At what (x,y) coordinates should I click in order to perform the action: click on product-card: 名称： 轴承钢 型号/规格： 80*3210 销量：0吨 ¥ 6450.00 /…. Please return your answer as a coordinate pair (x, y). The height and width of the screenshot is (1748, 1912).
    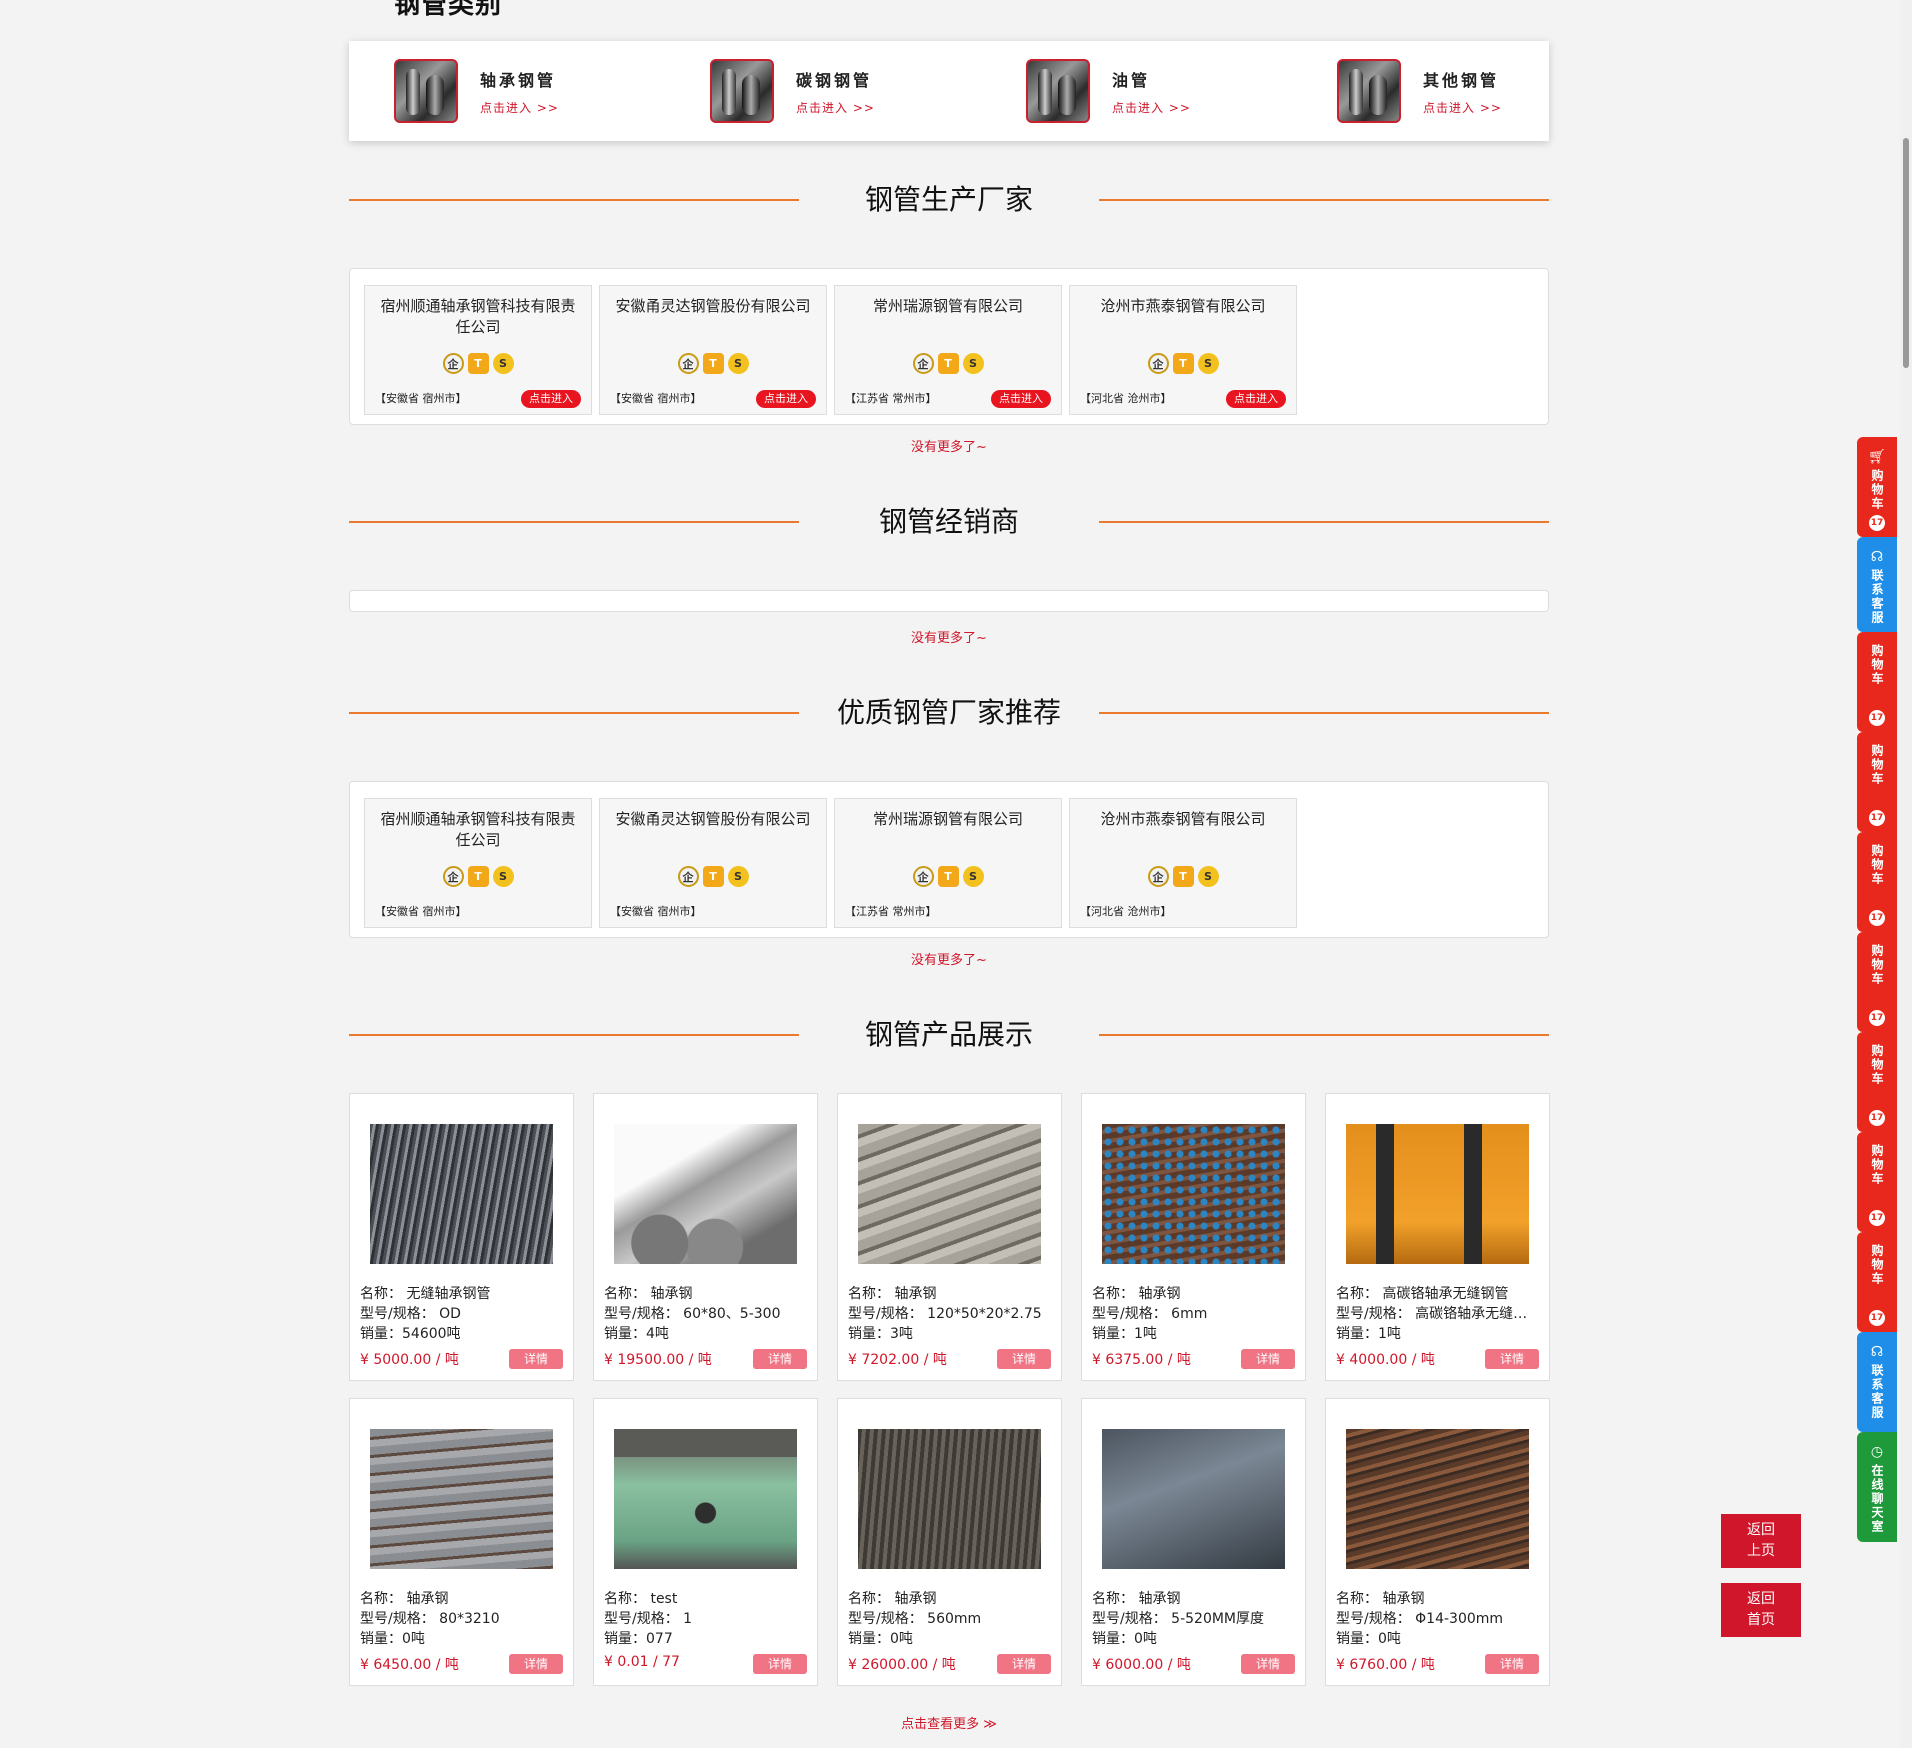
    Looking at the image, I should click on (461, 1542).